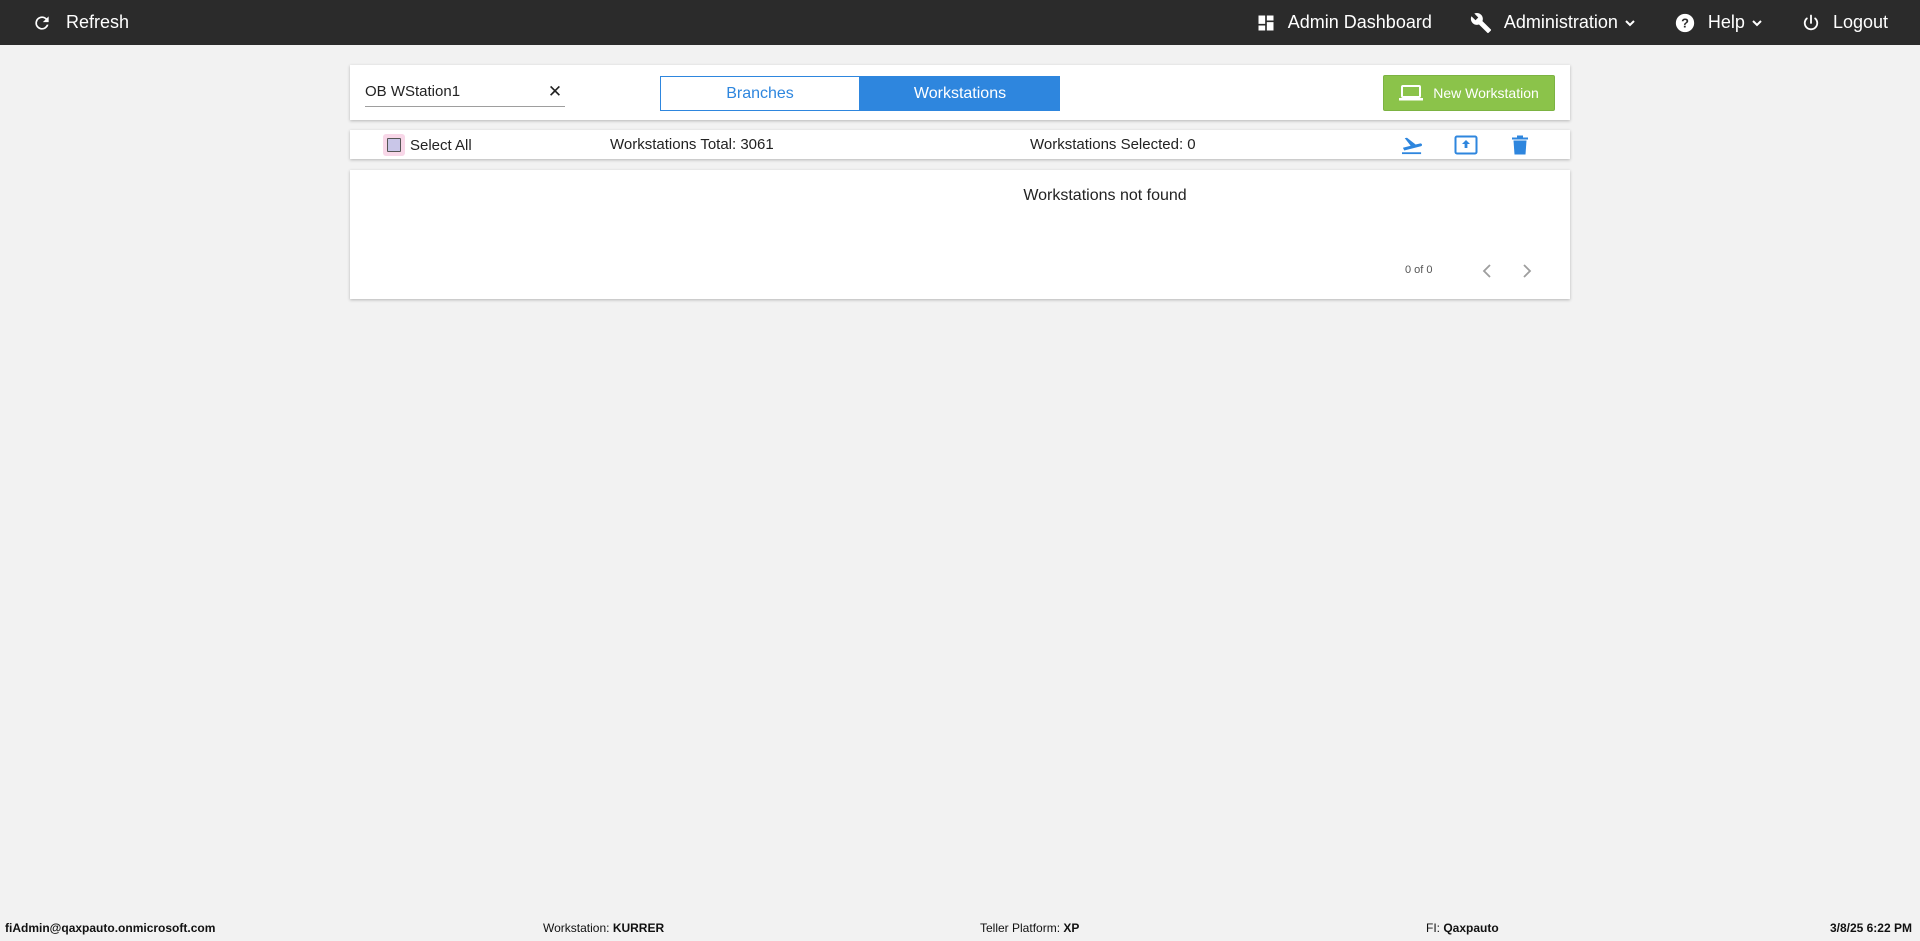 This screenshot has width=1920, height=941. I want to click on deploy-button, so click(1412, 145).